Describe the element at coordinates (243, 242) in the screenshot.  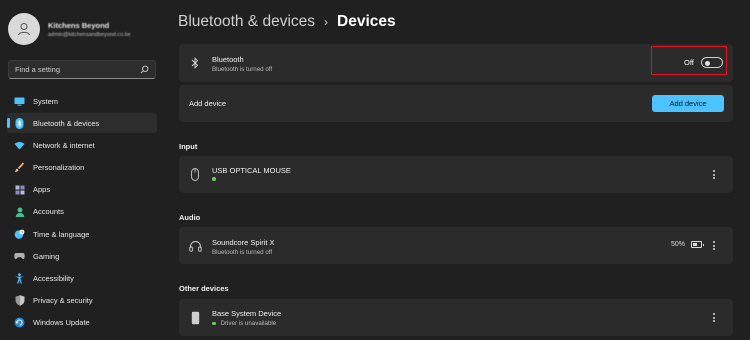
I see `device-name: Soundcore Spirit X` at that location.